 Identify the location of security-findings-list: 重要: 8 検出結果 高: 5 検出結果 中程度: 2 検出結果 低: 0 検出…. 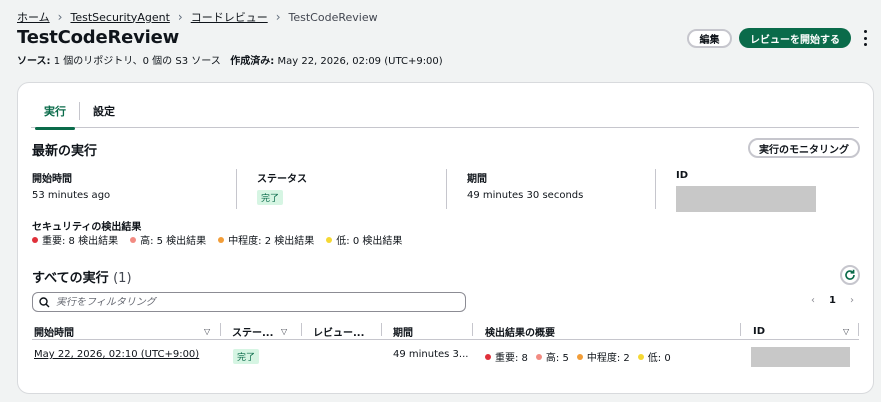
(217, 239).